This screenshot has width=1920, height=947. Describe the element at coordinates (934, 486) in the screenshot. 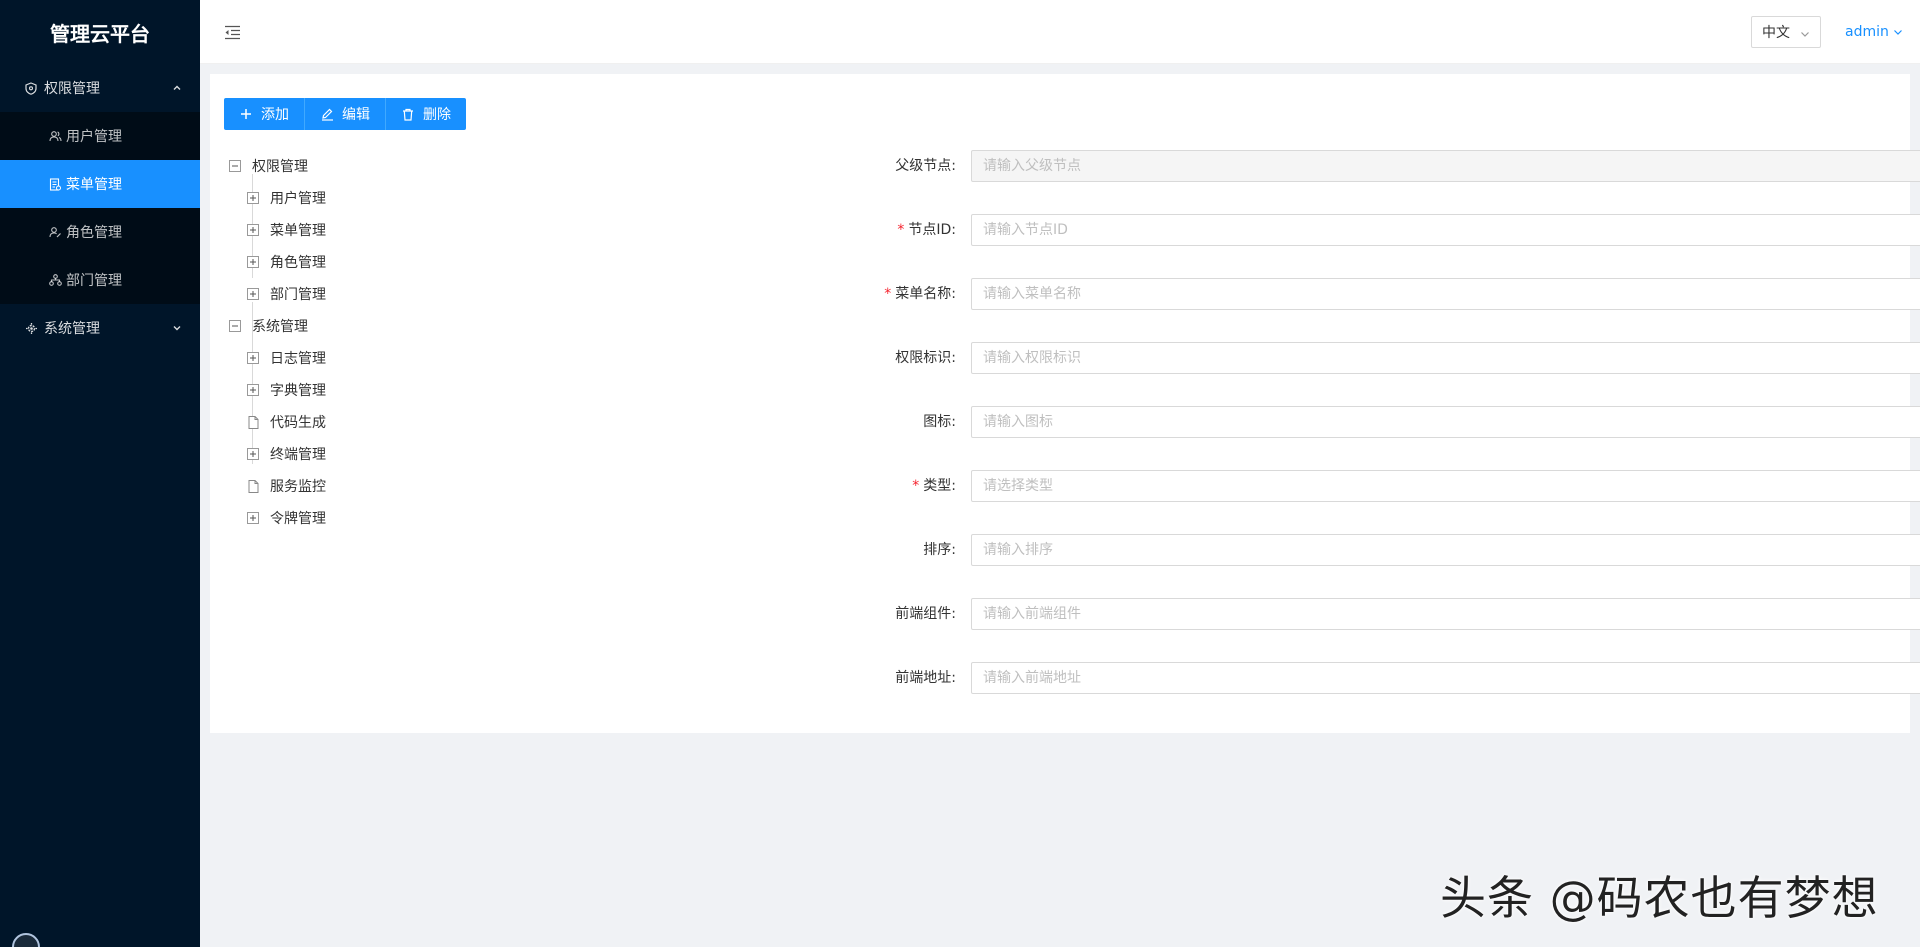

I see `form-label: * 类型:` at that location.